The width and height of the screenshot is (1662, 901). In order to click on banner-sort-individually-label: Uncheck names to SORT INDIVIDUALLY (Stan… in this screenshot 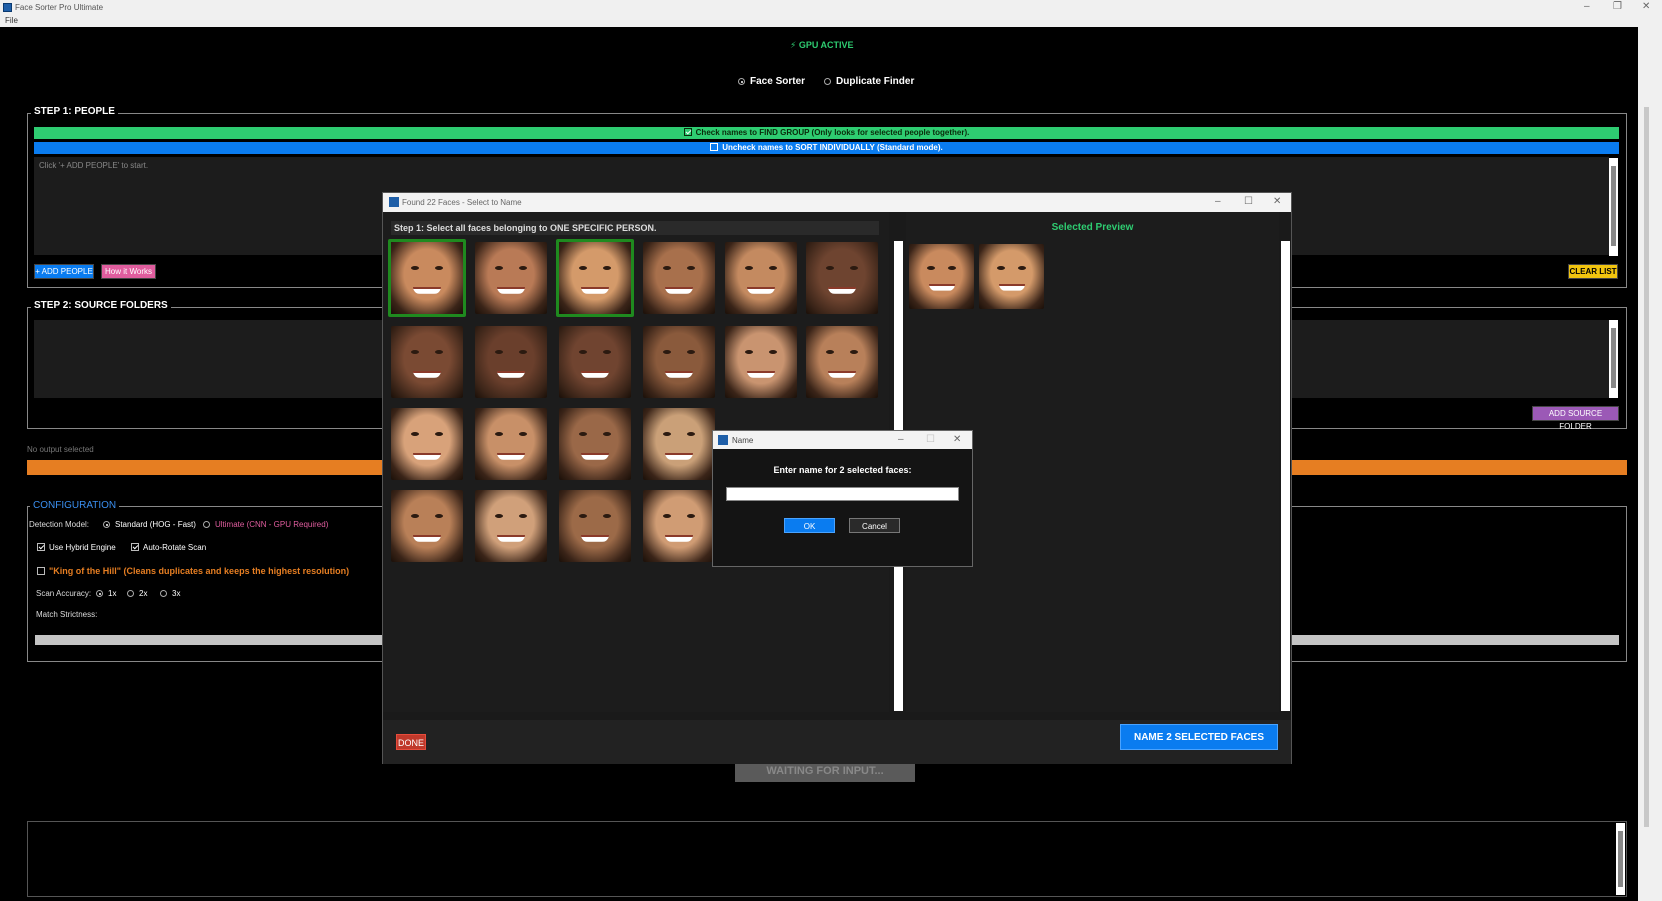, I will do `click(832, 147)`.